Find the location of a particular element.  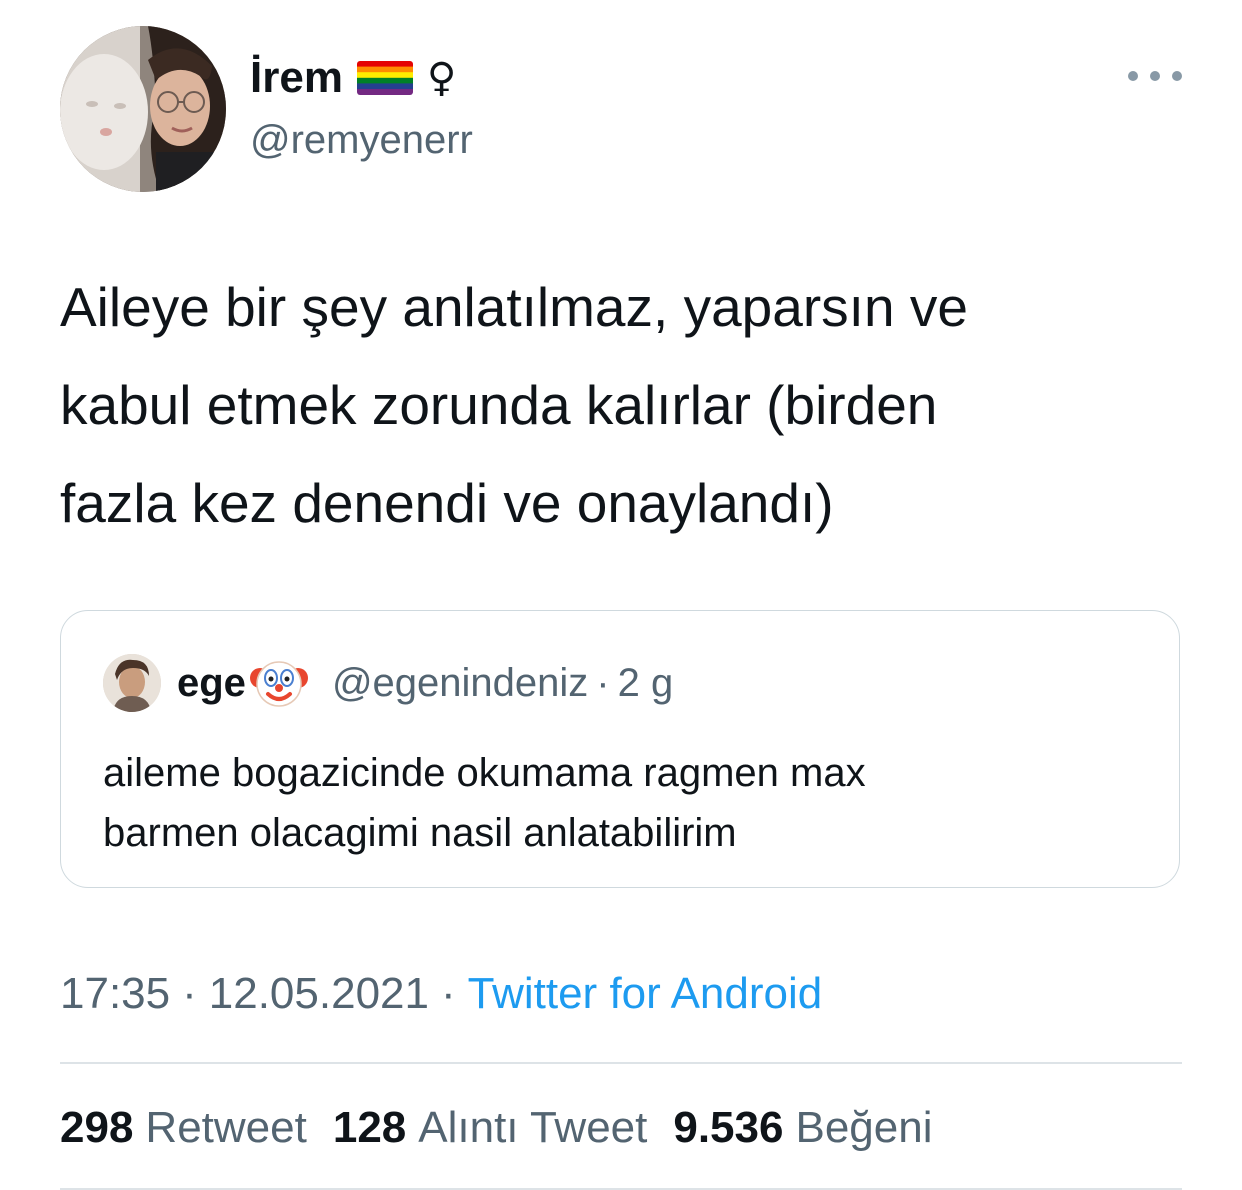

likes-stat: 9.536 Beğeni is located at coordinates (802, 1128).